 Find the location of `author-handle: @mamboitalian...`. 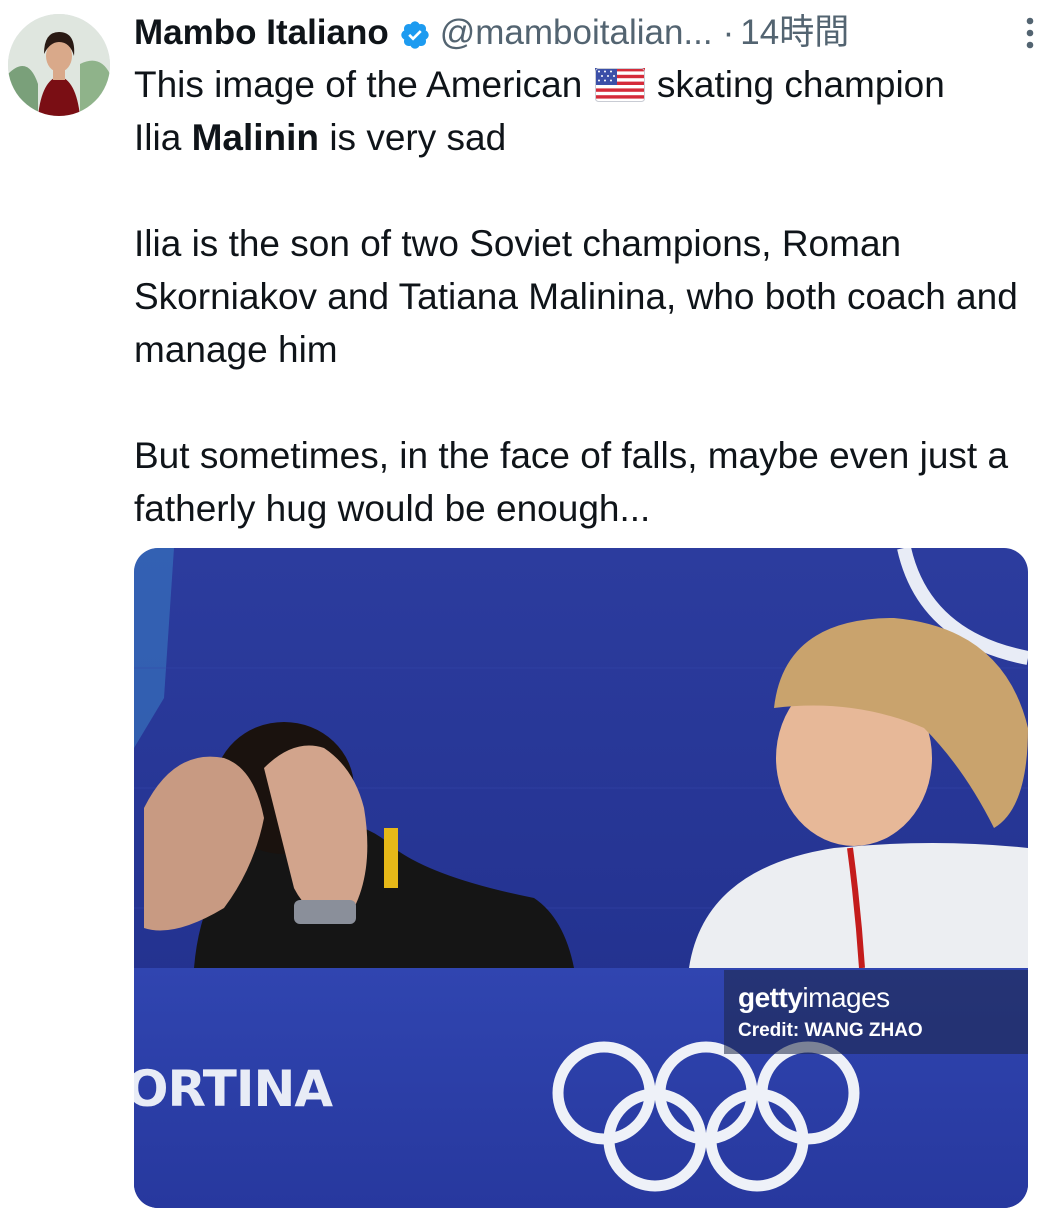

author-handle: @mamboitalian... is located at coordinates (576, 33).